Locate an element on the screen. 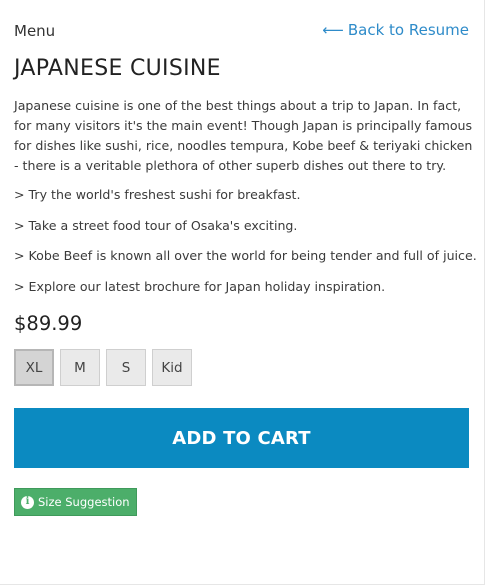 This screenshot has width=486, height=586. size-option-xl: XL is located at coordinates (34, 367).